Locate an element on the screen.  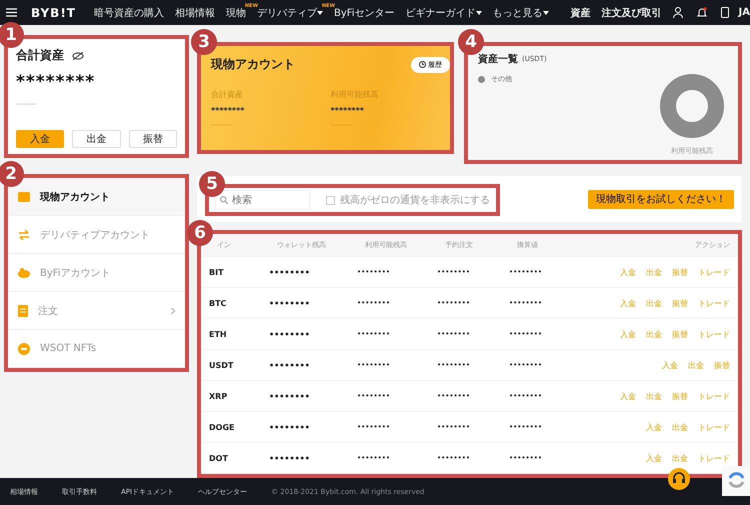
search-icon is located at coordinates (224, 200).